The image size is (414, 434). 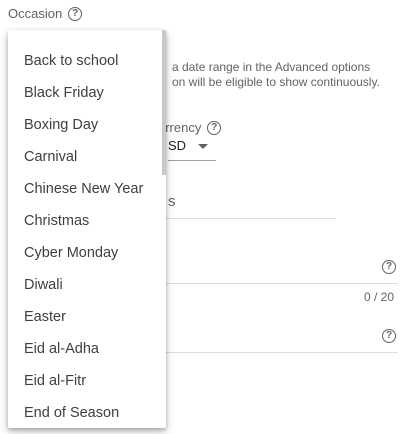 What do you see at coordinates (87, 221) in the screenshot?
I see `option-christmas: Christmas` at bounding box center [87, 221].